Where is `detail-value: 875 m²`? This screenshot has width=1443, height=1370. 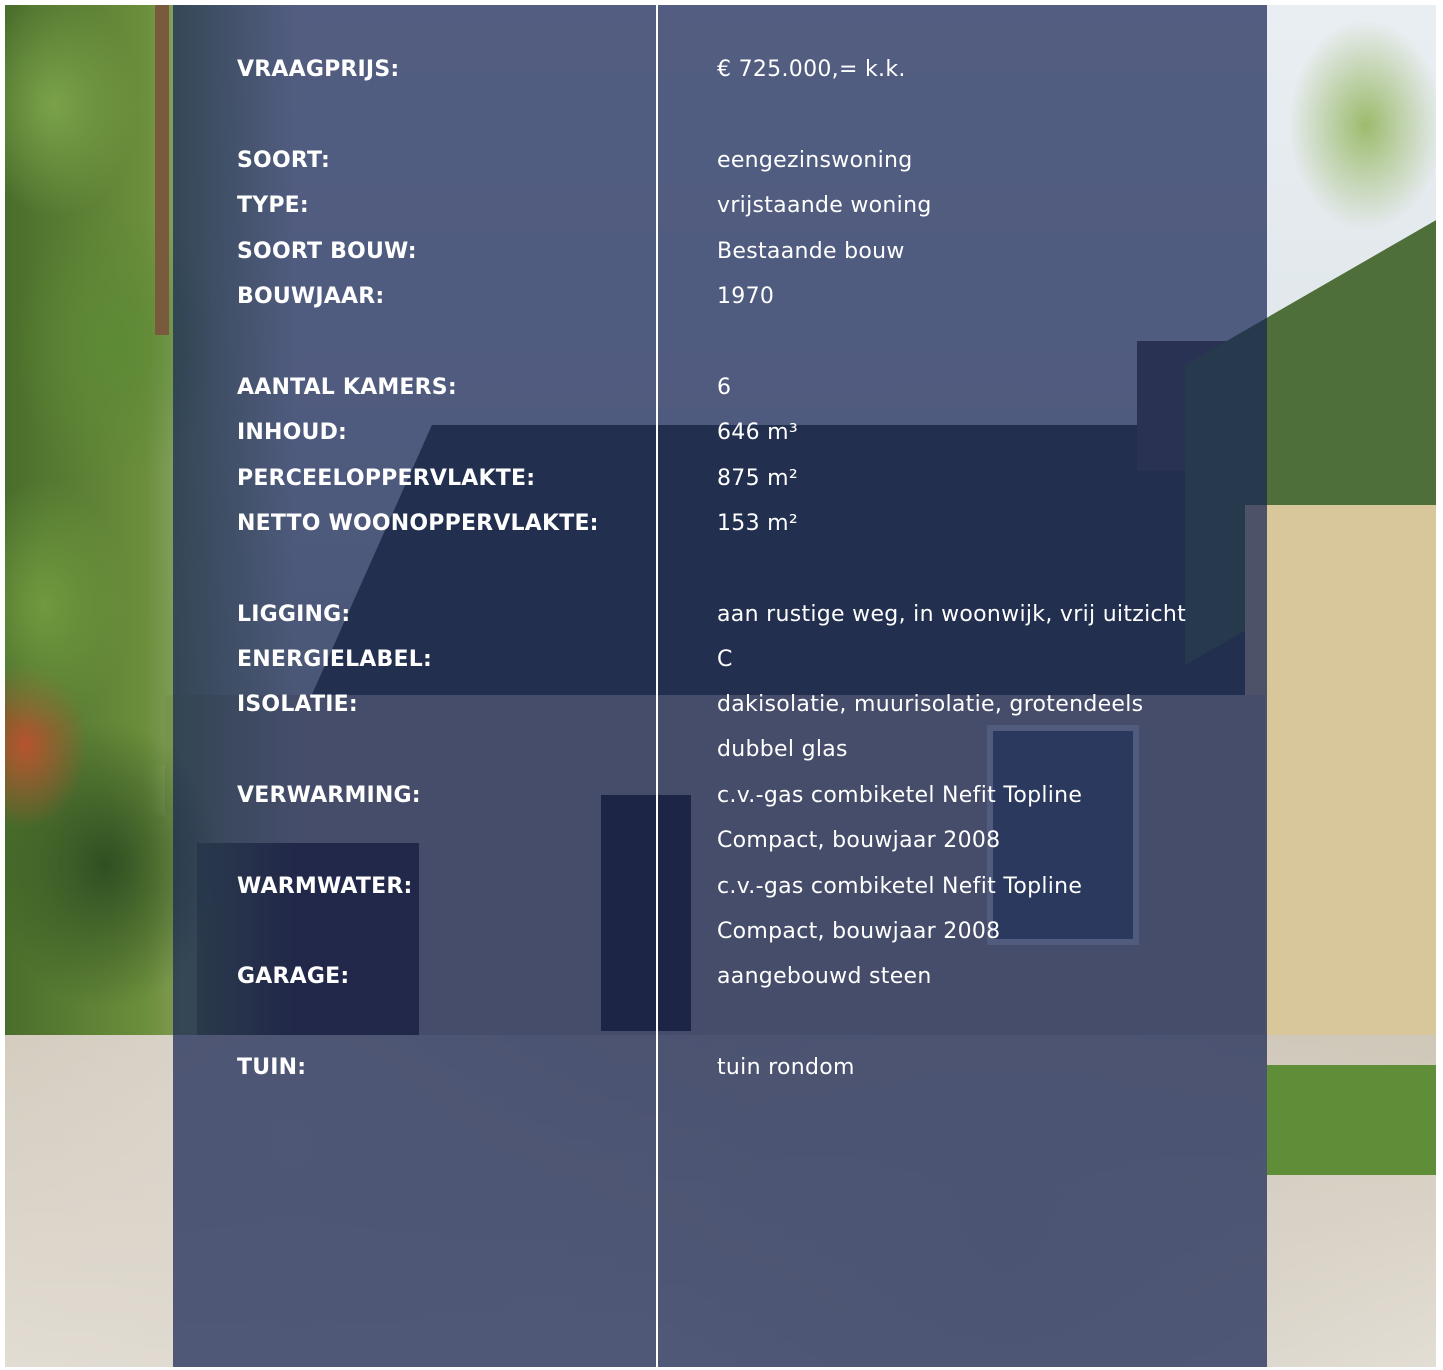 detail-value: 875 m² is located at coordinates (758, 478).